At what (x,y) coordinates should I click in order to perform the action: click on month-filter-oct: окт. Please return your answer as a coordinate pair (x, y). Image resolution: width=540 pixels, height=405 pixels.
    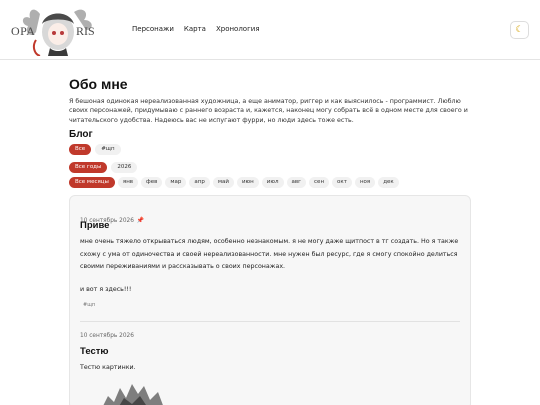
    Looking at the image, I should click on (342, 182).